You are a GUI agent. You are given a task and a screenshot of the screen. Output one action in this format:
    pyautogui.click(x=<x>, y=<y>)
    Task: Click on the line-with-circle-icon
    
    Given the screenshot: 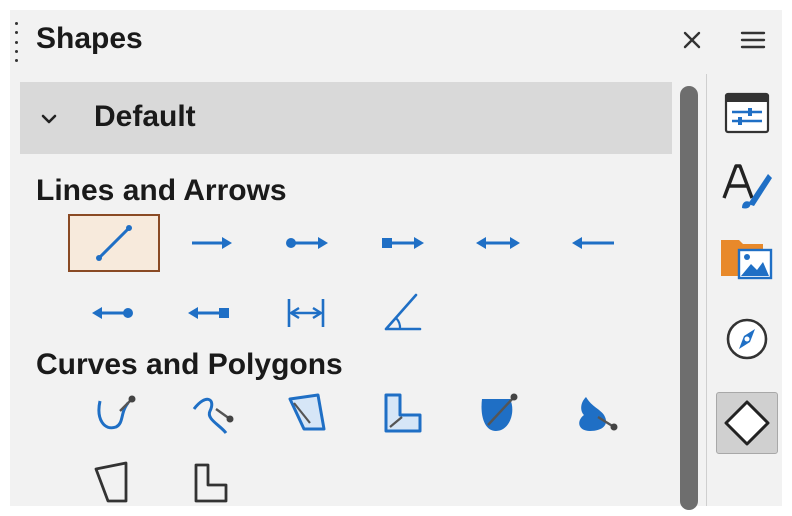 What is the action you would take?
    pyautogui.click(x=112, y=313)
    